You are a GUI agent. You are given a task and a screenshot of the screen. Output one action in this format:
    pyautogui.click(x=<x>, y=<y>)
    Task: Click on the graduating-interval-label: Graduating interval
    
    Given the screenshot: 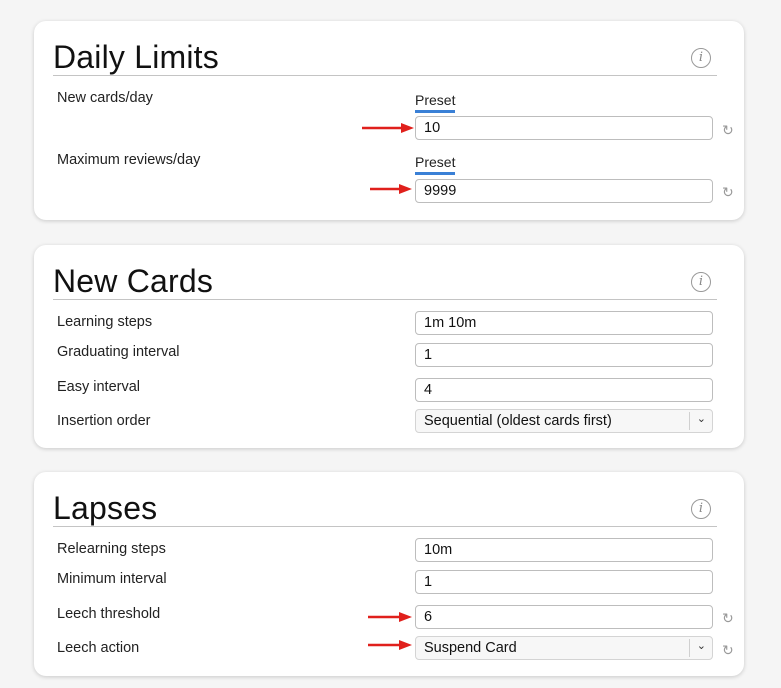 What is the action you would take?
    pyautogui.click(x=118, y=352)
    